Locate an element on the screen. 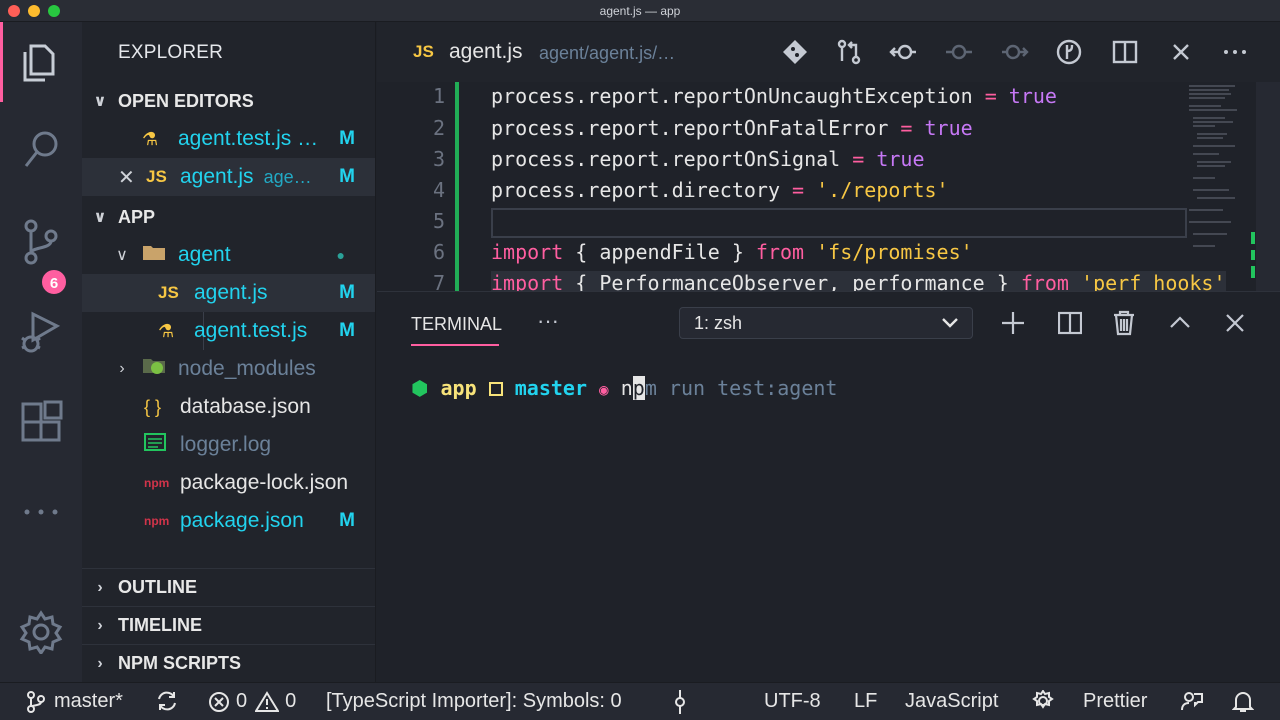  branch-status: master* is located at coordinates (74, 701).